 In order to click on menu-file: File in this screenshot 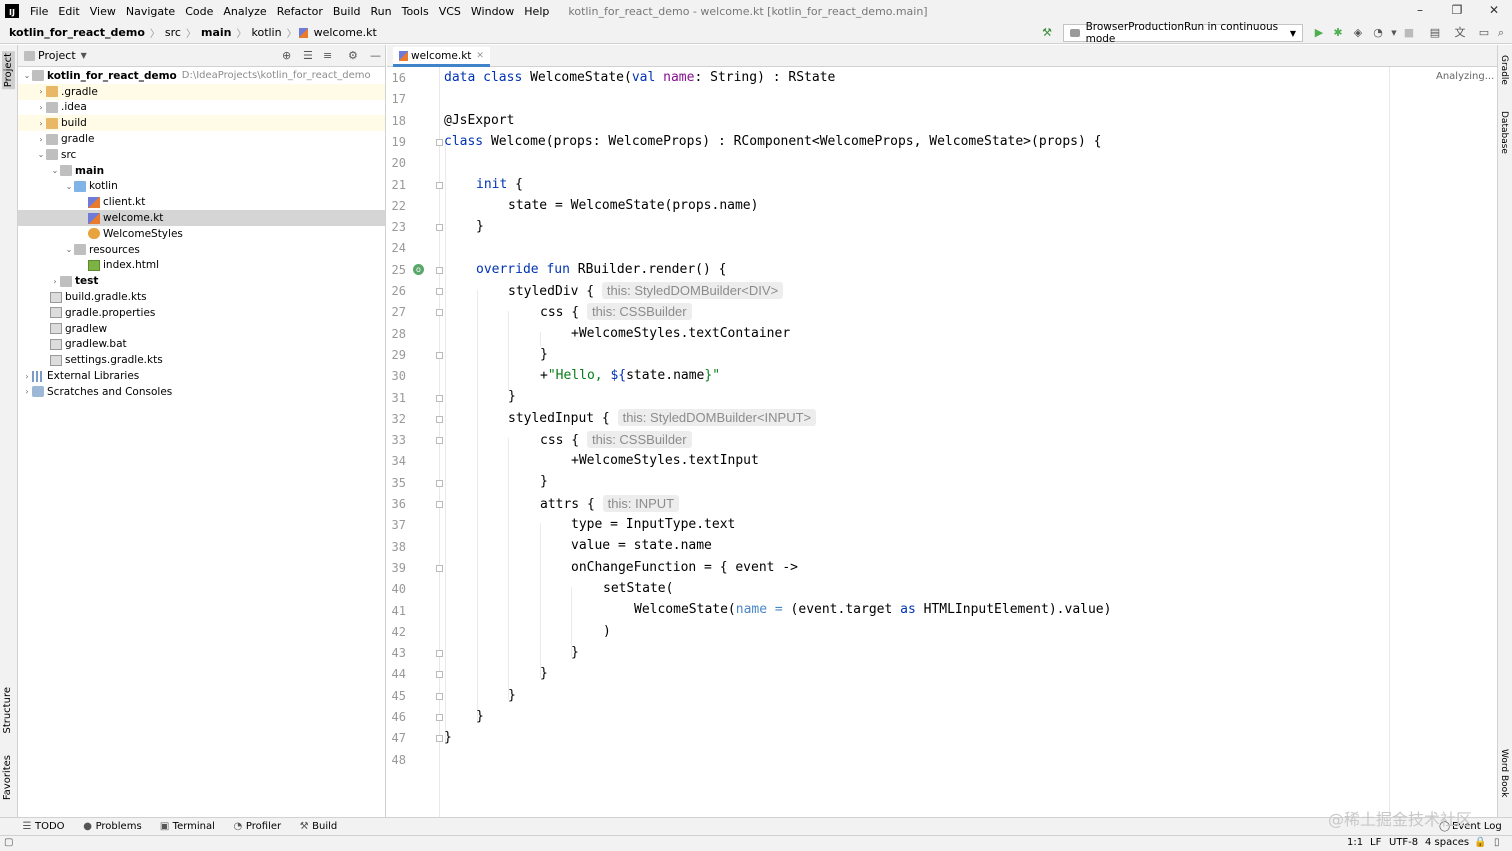, I will do `click(39, 11)`.